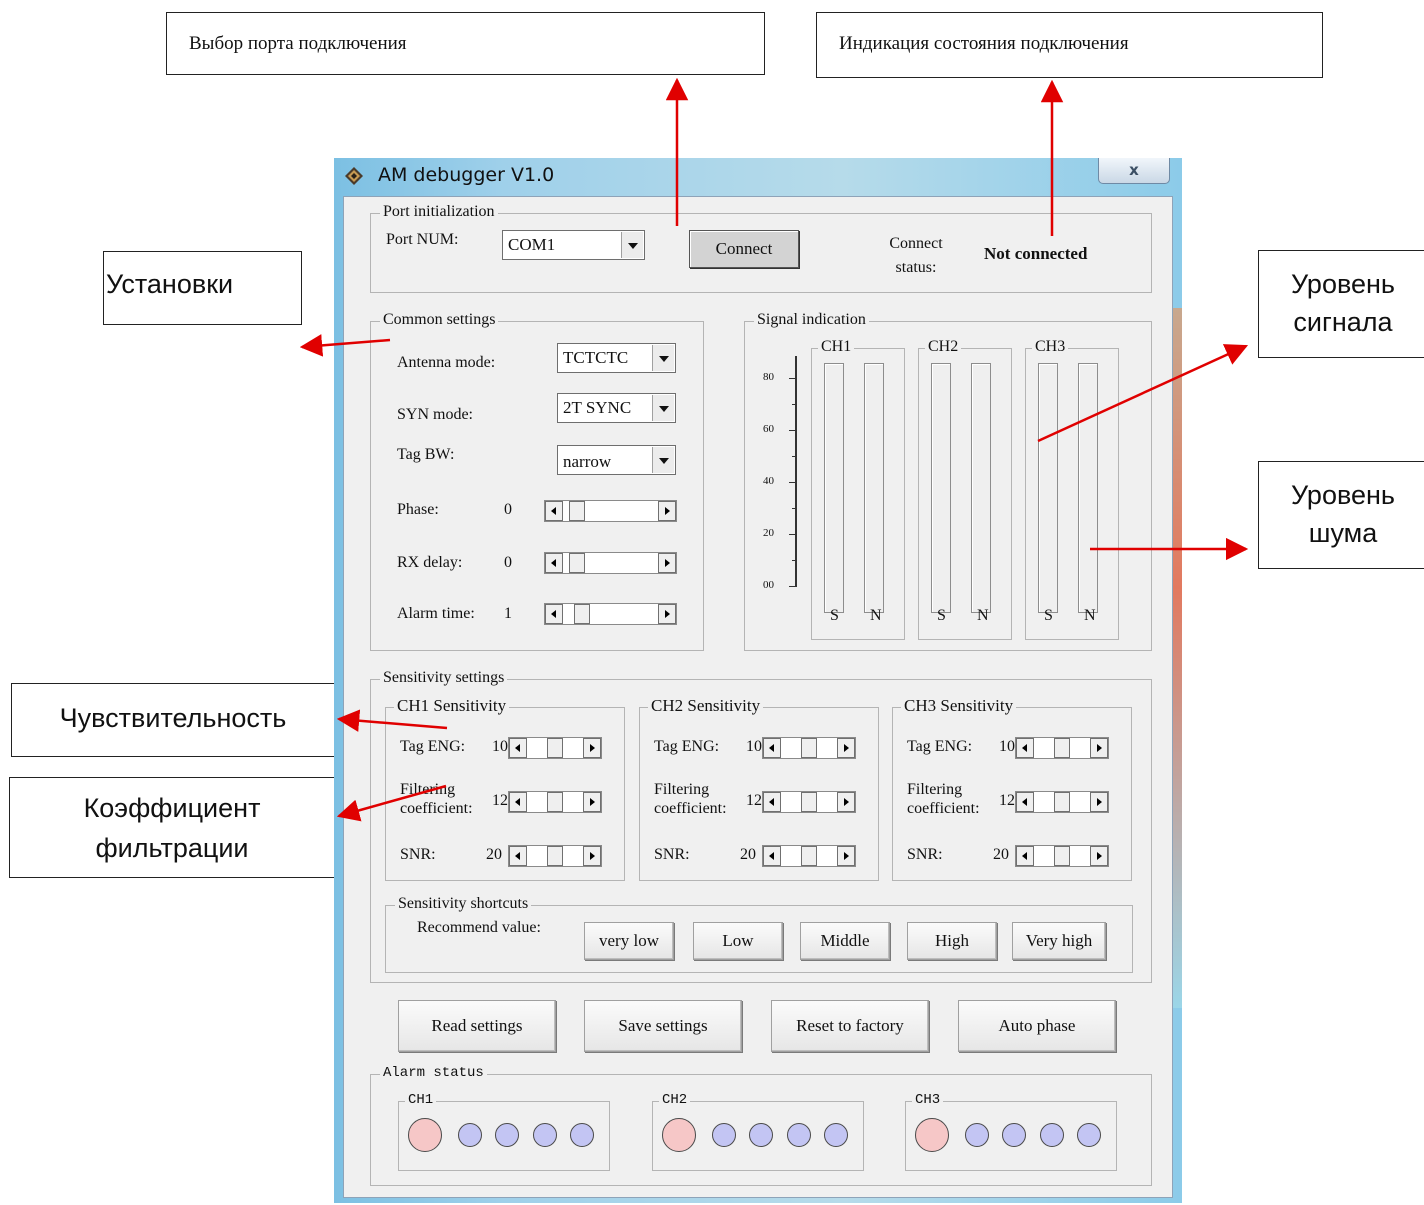  Describe the element at coordinates (1036, 253) in the screenshot. I see `connect-status-value: Not connected` at that location.